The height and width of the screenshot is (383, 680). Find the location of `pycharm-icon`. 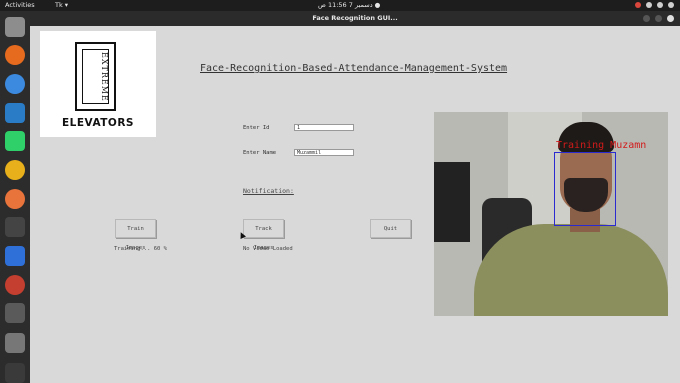

pycharm-icon is located at coordinates (15, 141).